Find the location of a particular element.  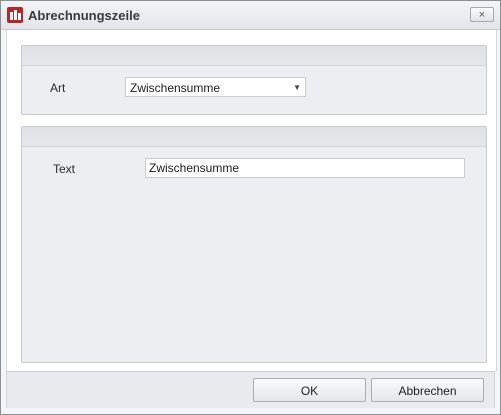

type-select: Zwischensumme ▼ is located at coordinates (215, 87).